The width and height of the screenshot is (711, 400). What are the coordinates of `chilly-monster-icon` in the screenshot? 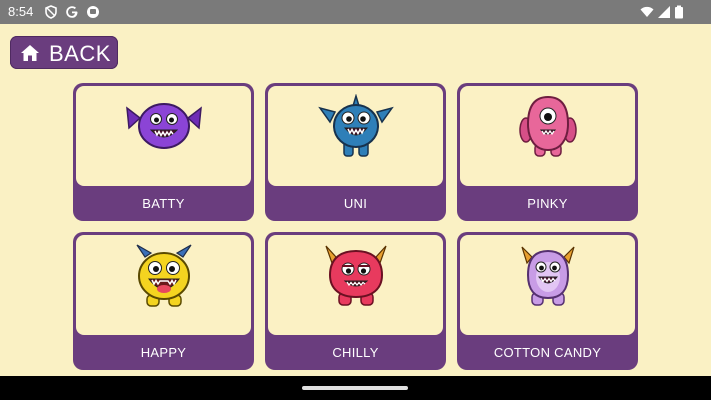 It's located at (355, 275).